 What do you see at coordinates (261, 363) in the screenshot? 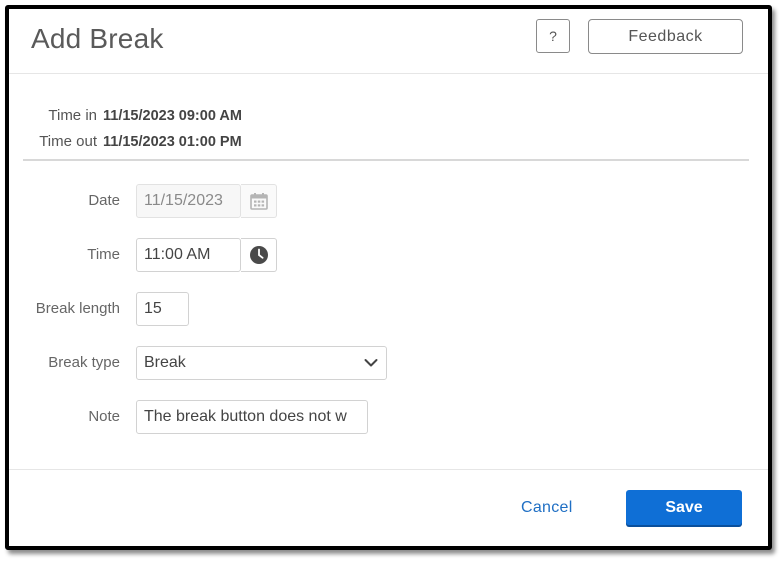
I see `break-type-select: Break` at bounding box center [261, 363].